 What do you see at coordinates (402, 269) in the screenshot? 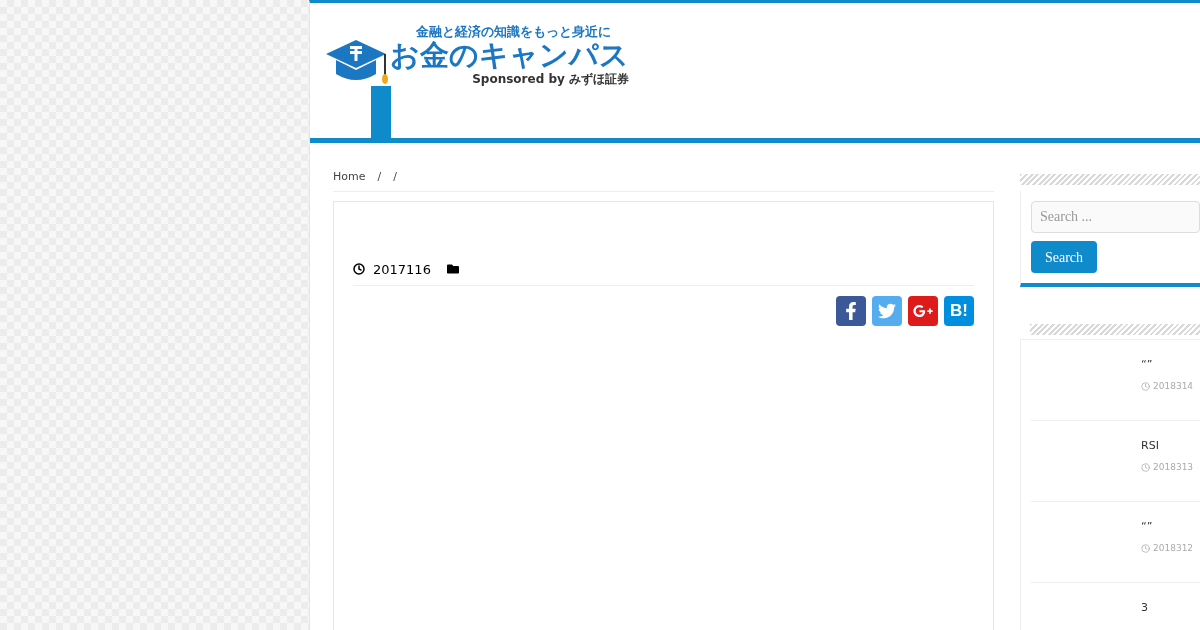
I see `post-date: 2017116` at bounding box center [402, 269].